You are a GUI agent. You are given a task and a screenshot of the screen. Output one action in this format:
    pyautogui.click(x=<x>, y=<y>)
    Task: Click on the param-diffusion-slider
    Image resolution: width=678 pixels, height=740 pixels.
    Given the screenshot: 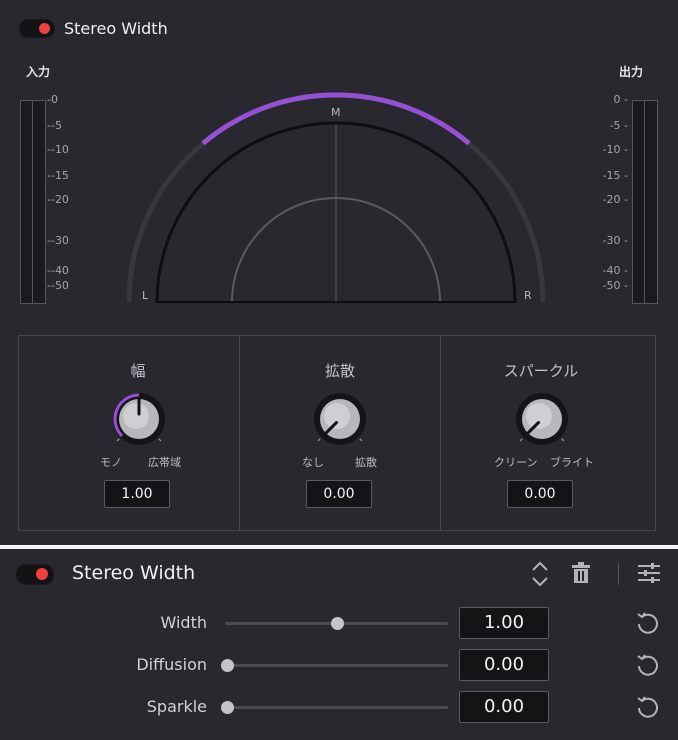 What is the action you would take?
    pyautogui.click(x=334, y=665)
    